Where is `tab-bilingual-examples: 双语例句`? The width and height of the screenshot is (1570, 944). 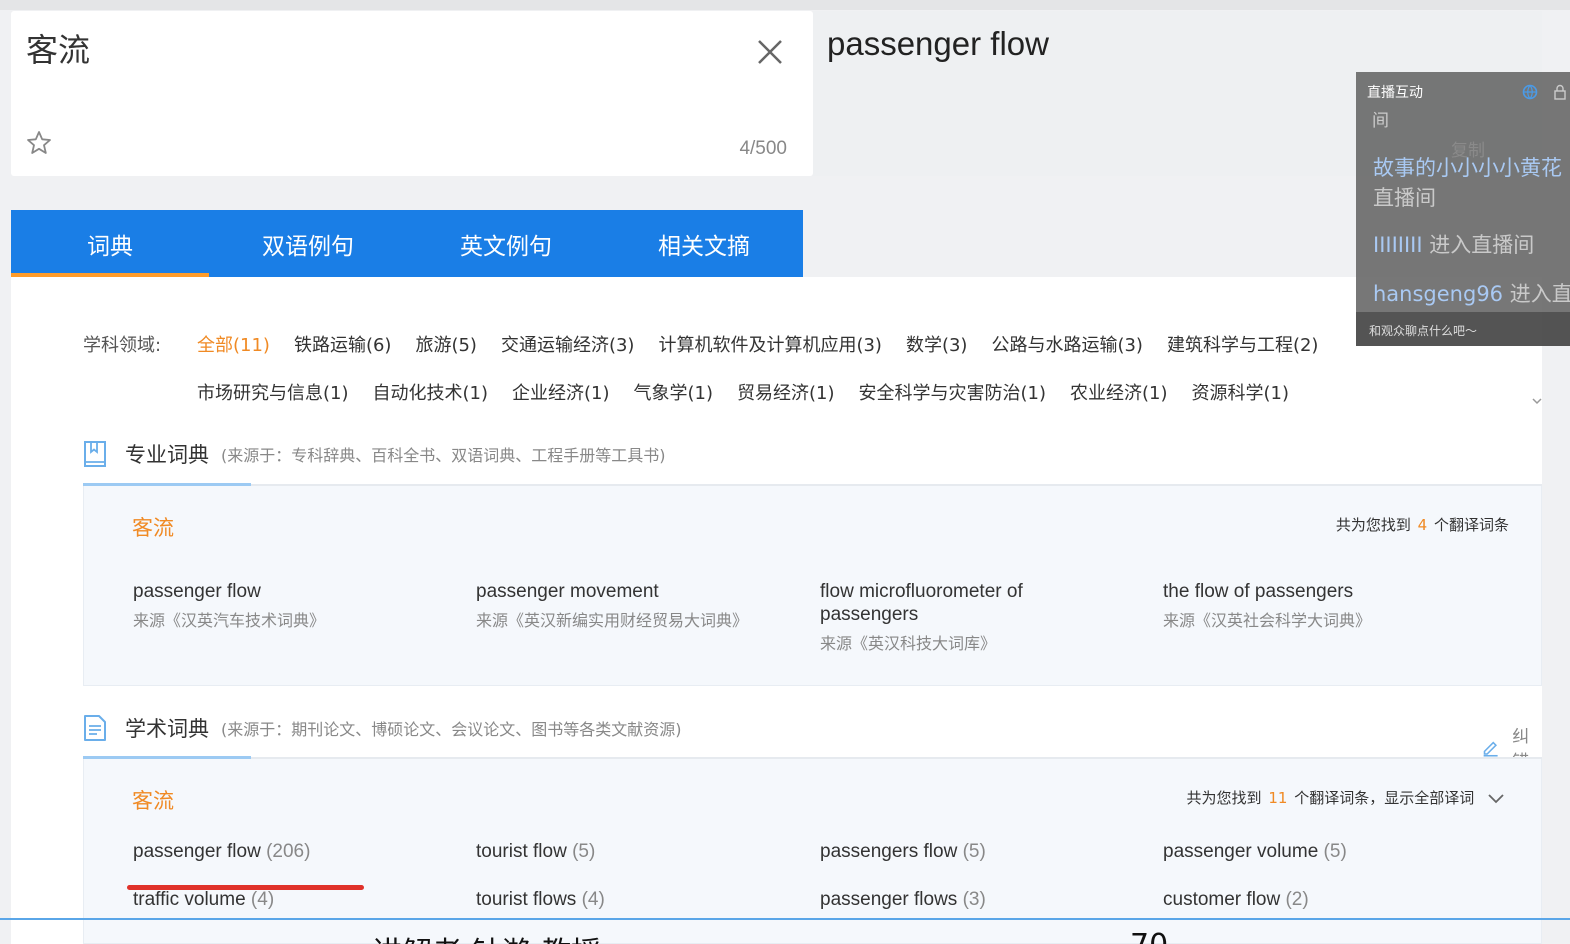 tab-bilingual-examples: 双语例句 is located at coordinates (308, 243).